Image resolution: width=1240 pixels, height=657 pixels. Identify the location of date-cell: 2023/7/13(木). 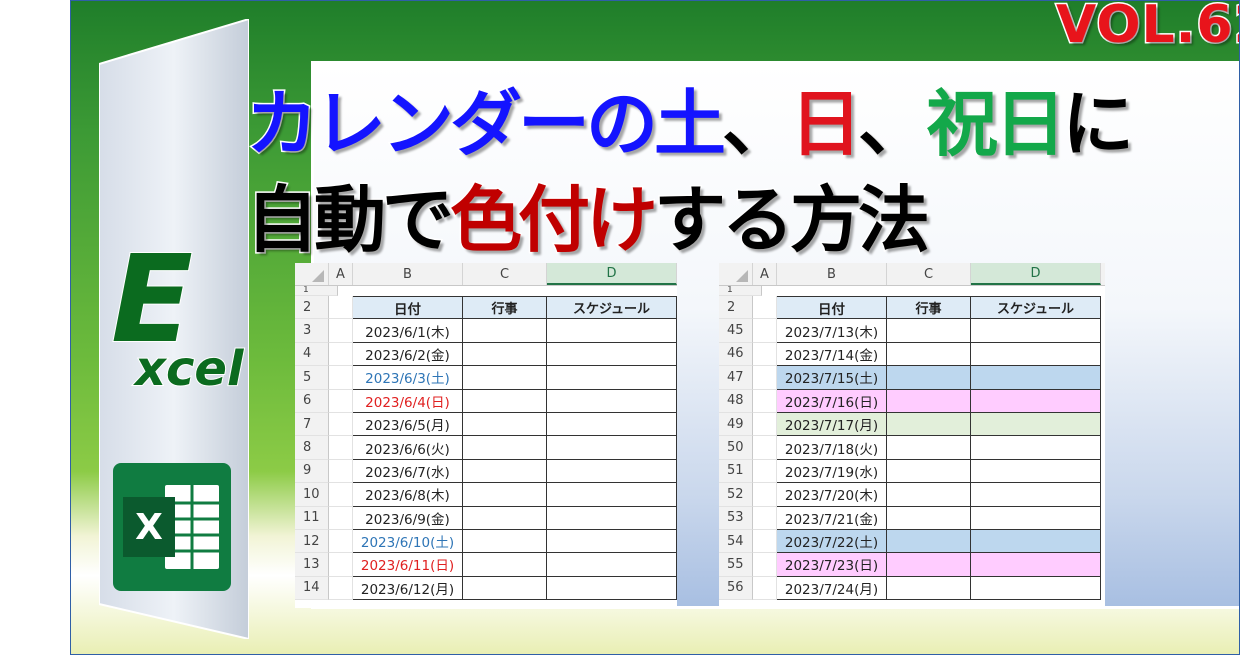
(832, 331).